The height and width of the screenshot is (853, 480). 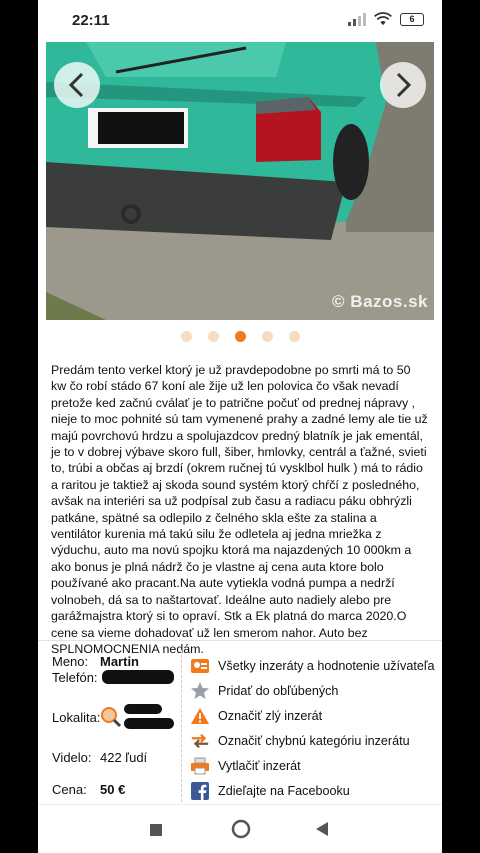 I want to click on square-icon, so click(x=156, y=830).